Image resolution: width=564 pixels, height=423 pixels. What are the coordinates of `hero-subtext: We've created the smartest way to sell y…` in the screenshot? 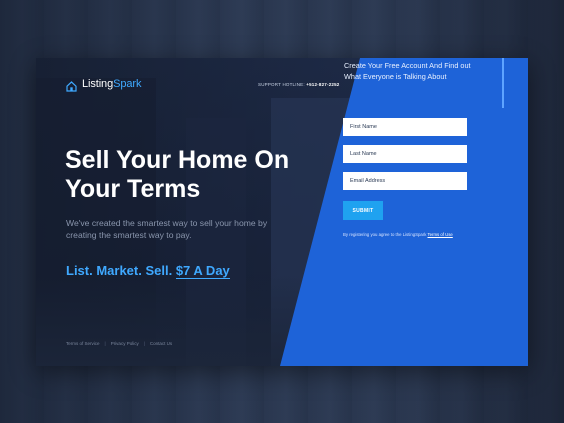 It's located at (167, 229).